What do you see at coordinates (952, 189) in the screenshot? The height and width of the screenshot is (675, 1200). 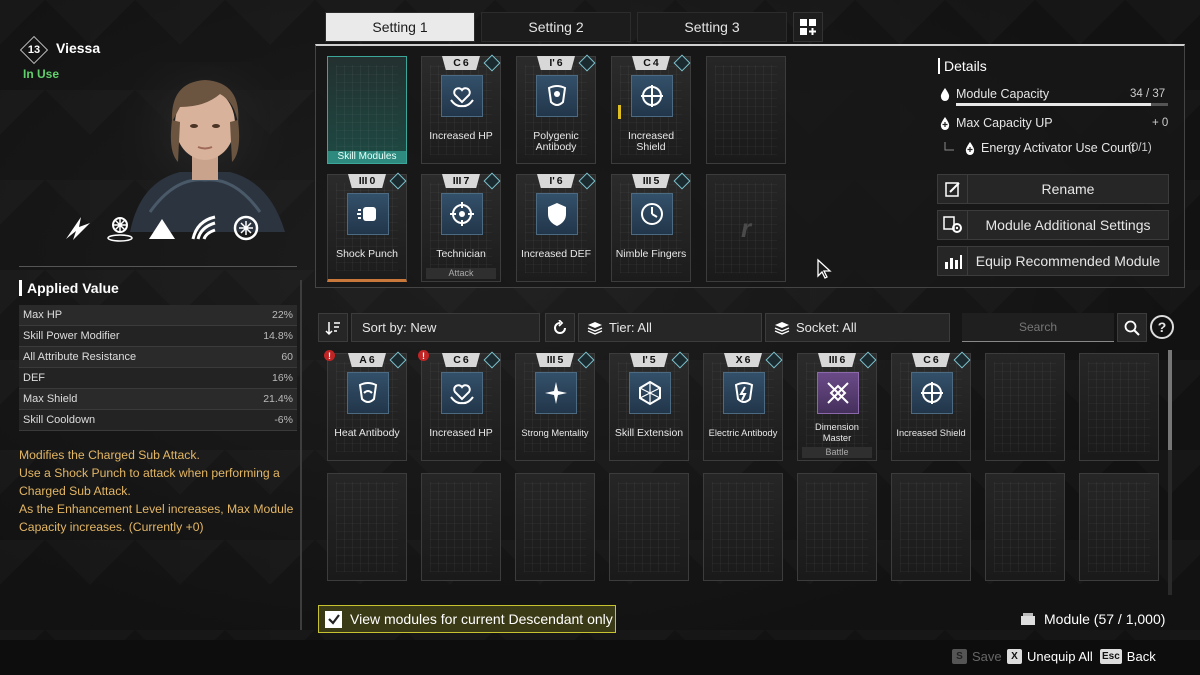 I see `edit-icon` at bounding box center [952, 189].